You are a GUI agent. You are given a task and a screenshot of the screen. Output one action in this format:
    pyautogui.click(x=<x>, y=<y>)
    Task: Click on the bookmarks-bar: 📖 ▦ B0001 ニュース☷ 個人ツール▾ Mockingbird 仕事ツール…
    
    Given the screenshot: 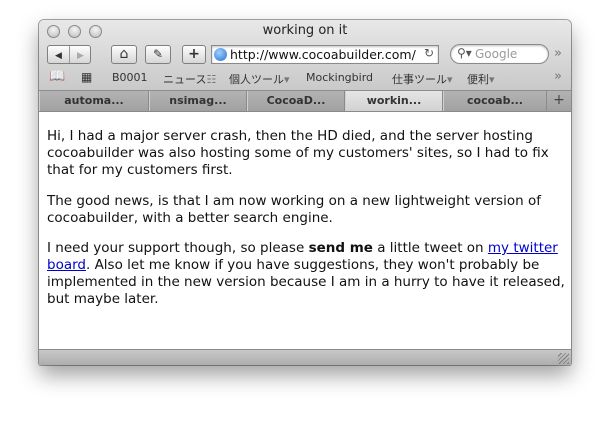 What is the action you would take?
    pyautogui.click(x=305, y=78)
    